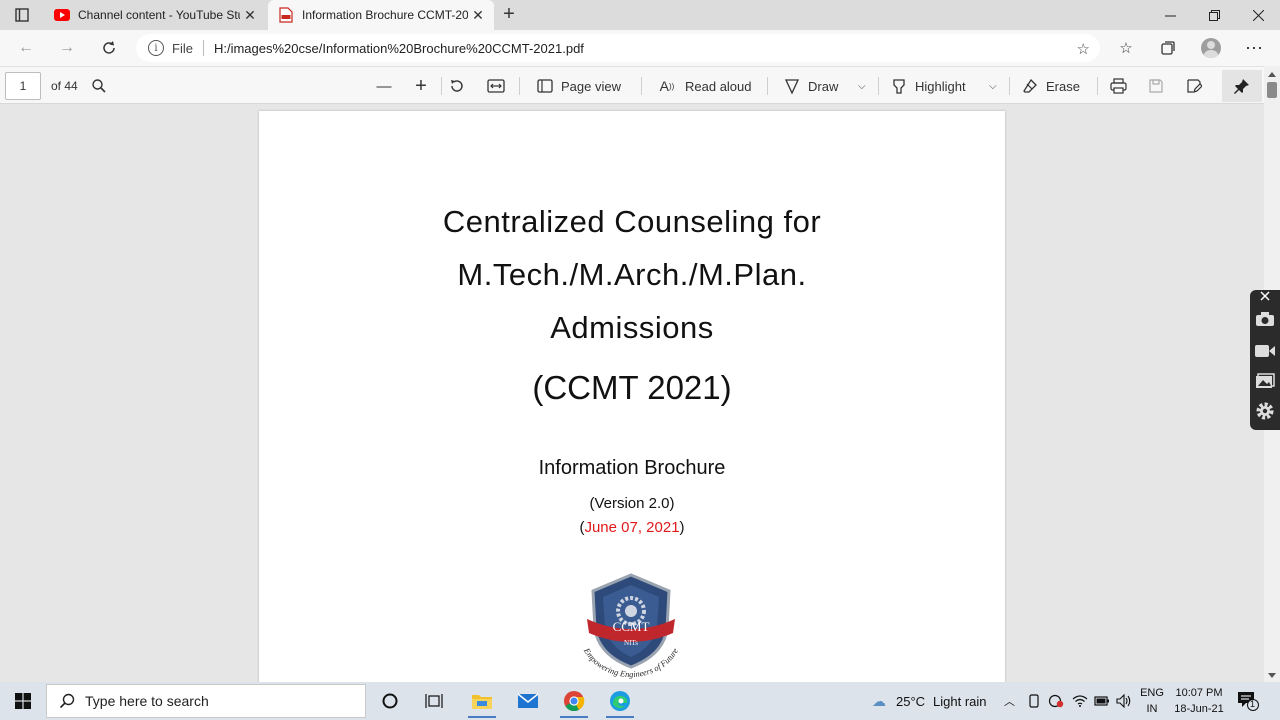 This screenshot has width=1280, height=720. I want to click on notification-count: 1, so click(1253, 704).